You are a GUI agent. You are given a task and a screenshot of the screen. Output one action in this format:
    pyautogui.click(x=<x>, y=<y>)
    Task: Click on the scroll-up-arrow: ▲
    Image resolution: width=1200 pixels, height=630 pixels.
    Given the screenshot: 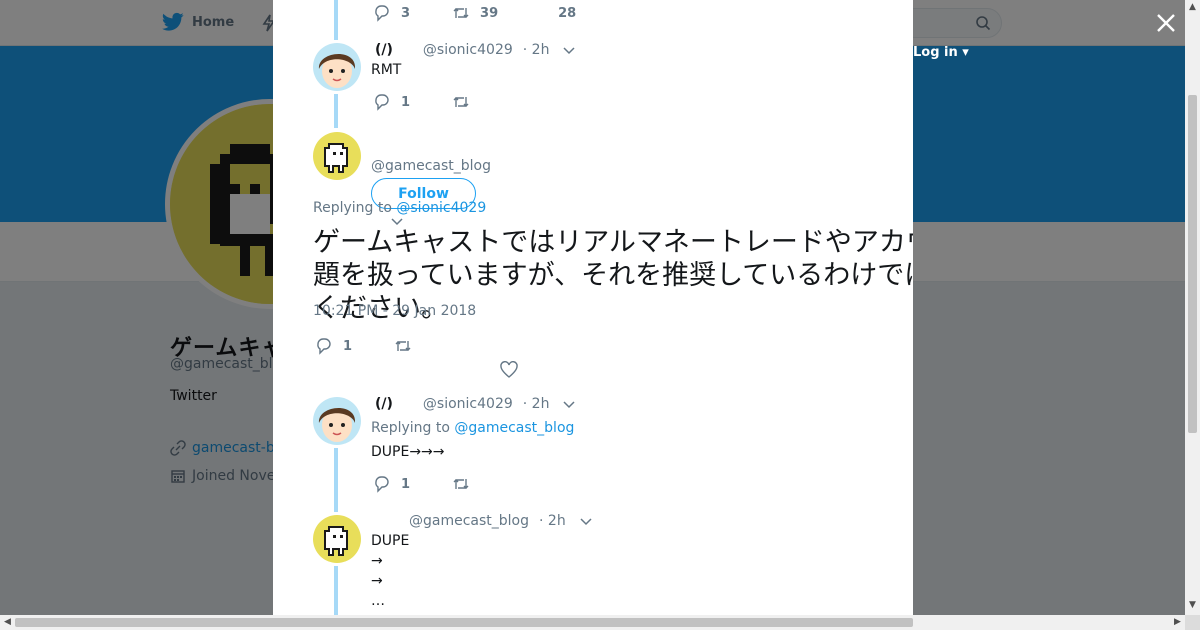 What is the action you would take?
    pyautogui.click(x=1192, y=7)
    